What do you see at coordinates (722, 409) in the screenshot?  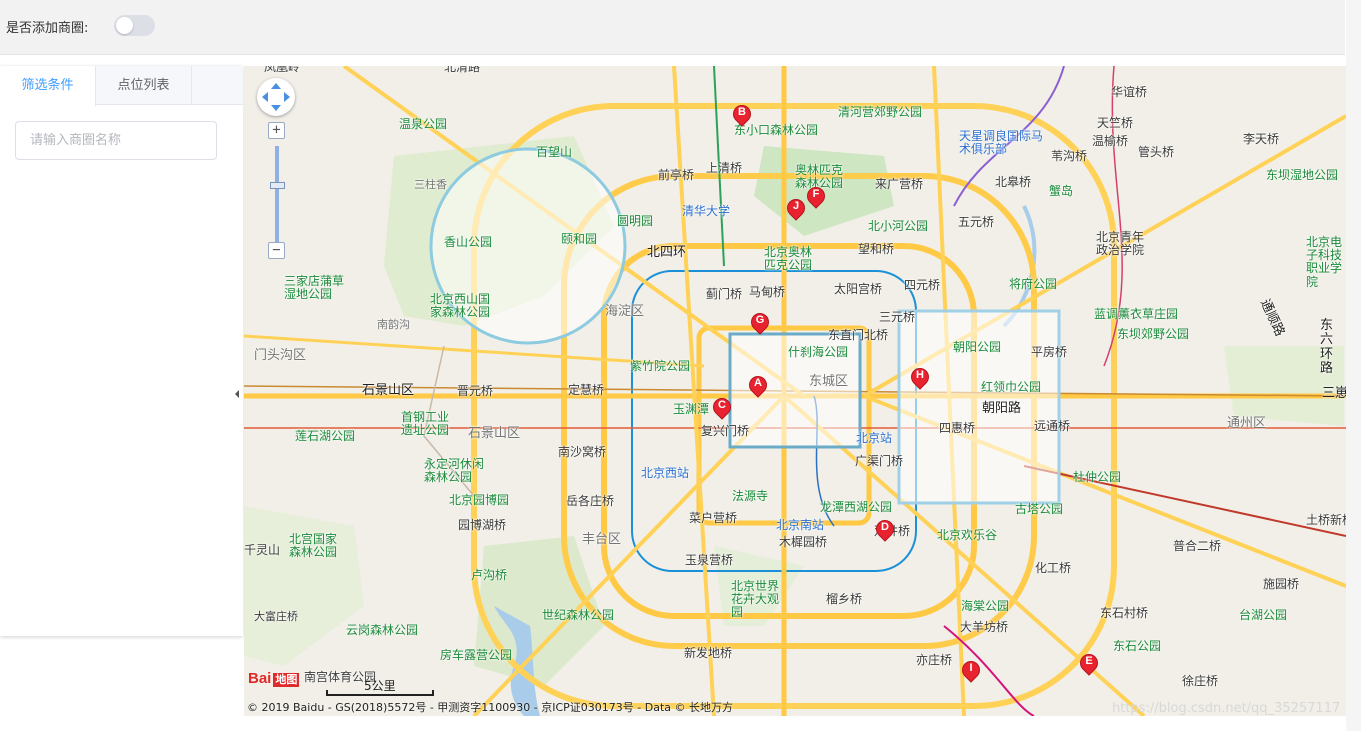 I see `map-marker-c: C` at bounding box center [722, 409].